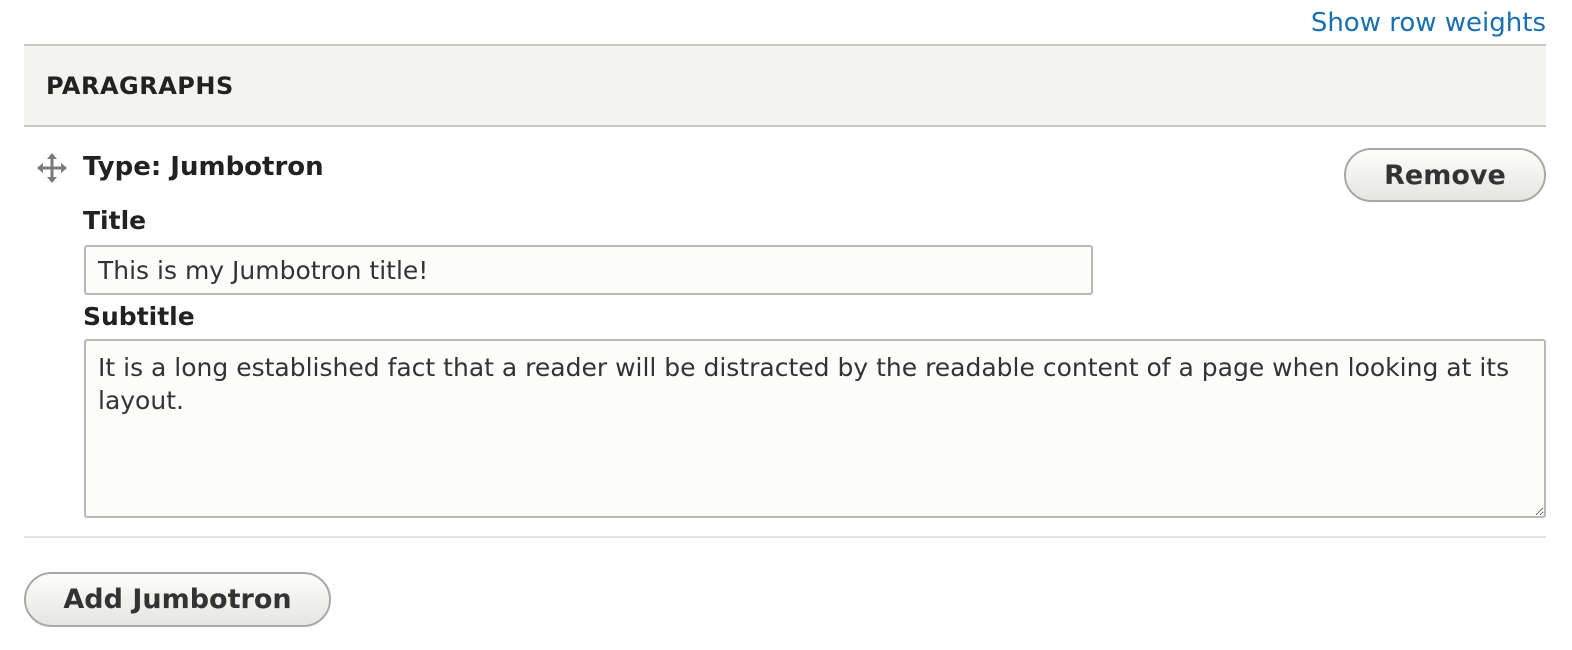 This screenshot has height=650, width=1572. I want to click on subtitle-field-label: Subtitle, so click(139, 316).